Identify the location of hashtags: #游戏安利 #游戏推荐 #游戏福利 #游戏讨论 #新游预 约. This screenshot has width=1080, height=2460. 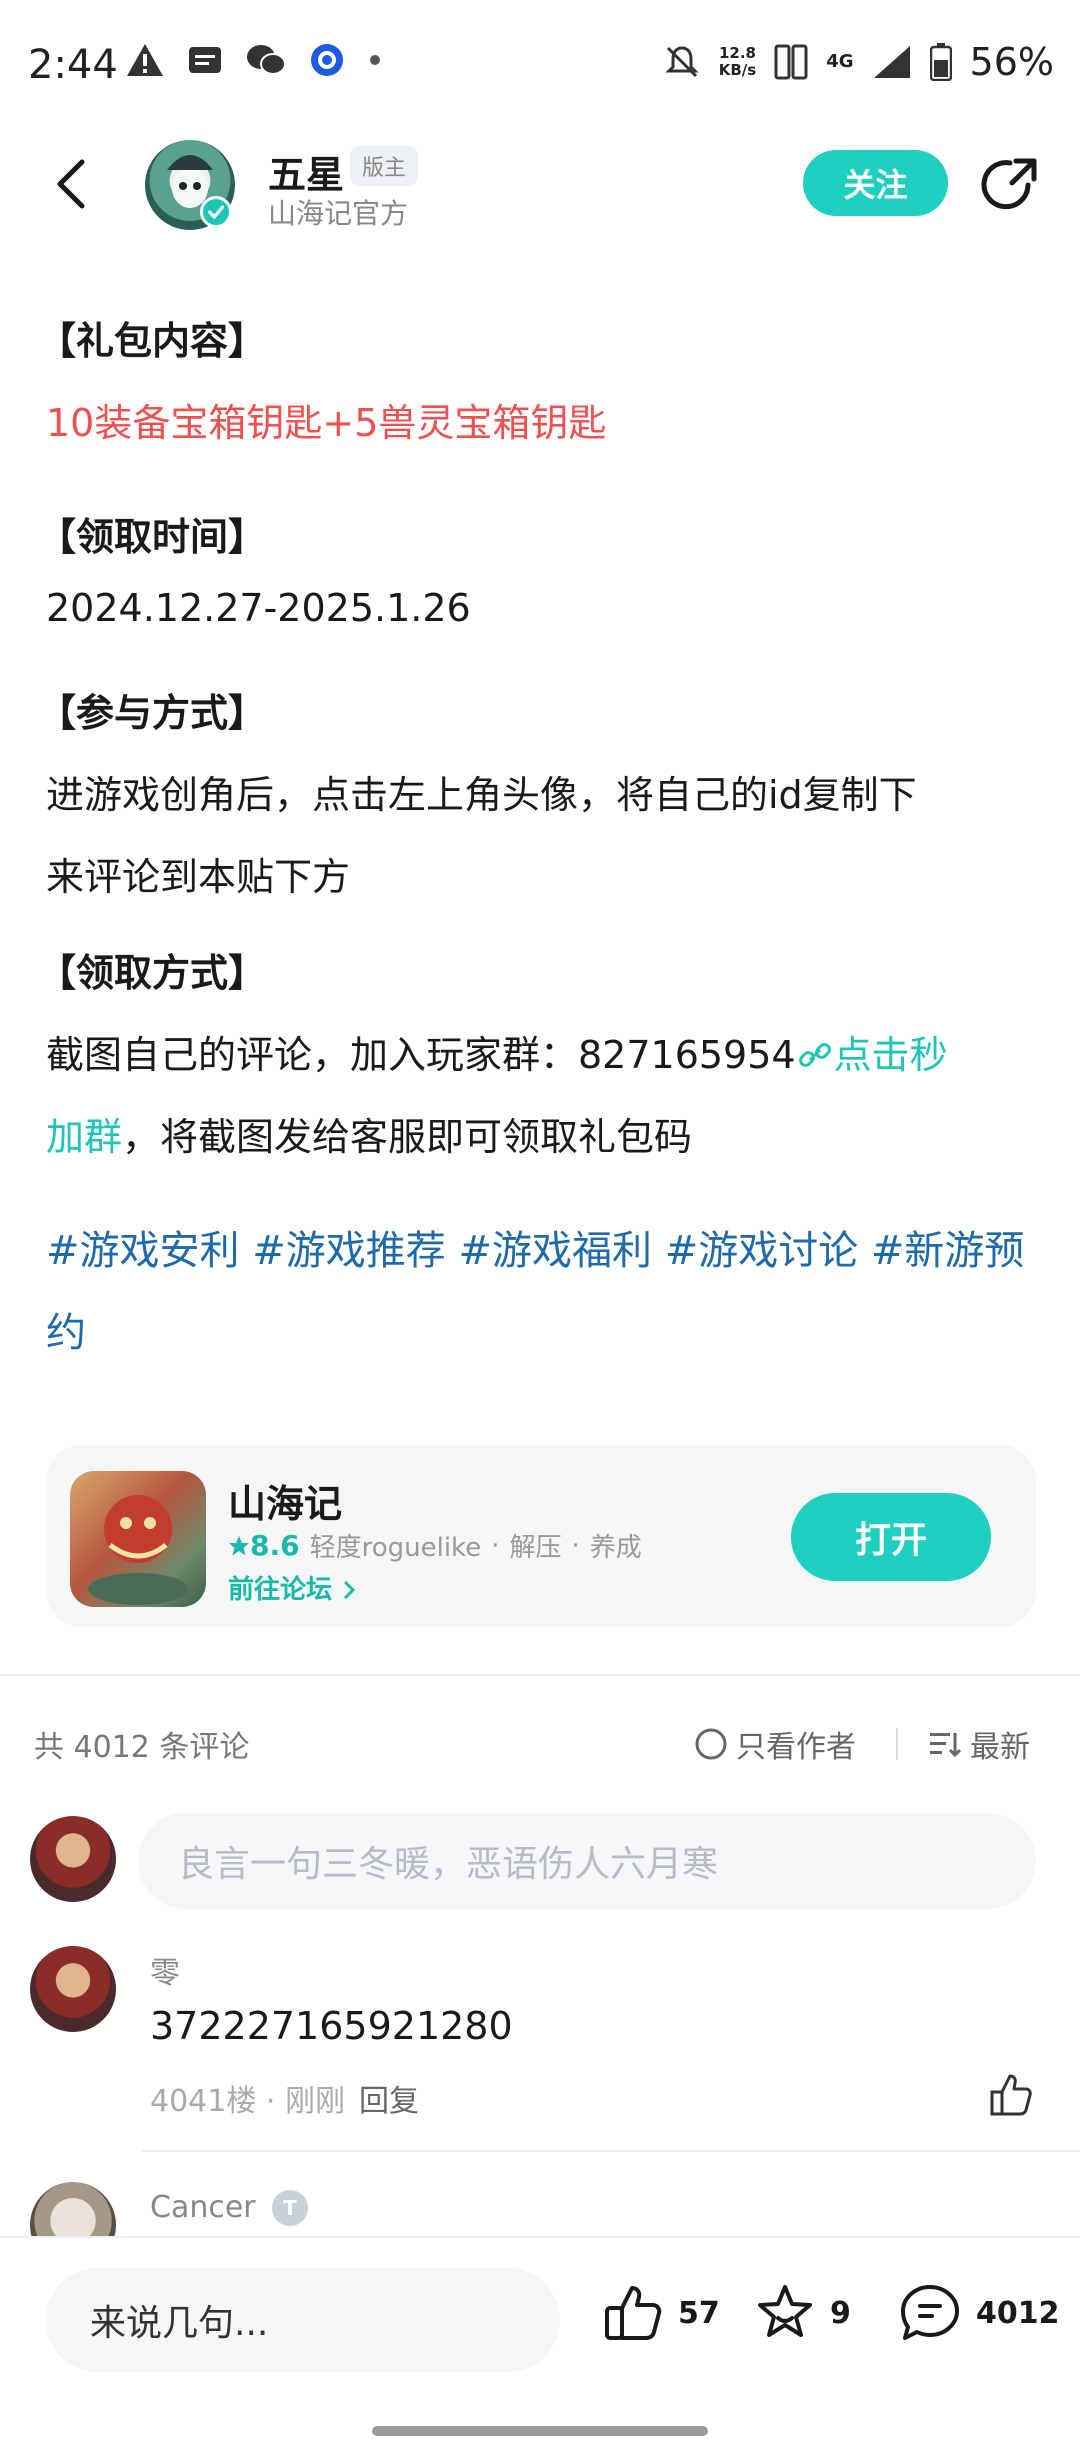
(541, 1292).